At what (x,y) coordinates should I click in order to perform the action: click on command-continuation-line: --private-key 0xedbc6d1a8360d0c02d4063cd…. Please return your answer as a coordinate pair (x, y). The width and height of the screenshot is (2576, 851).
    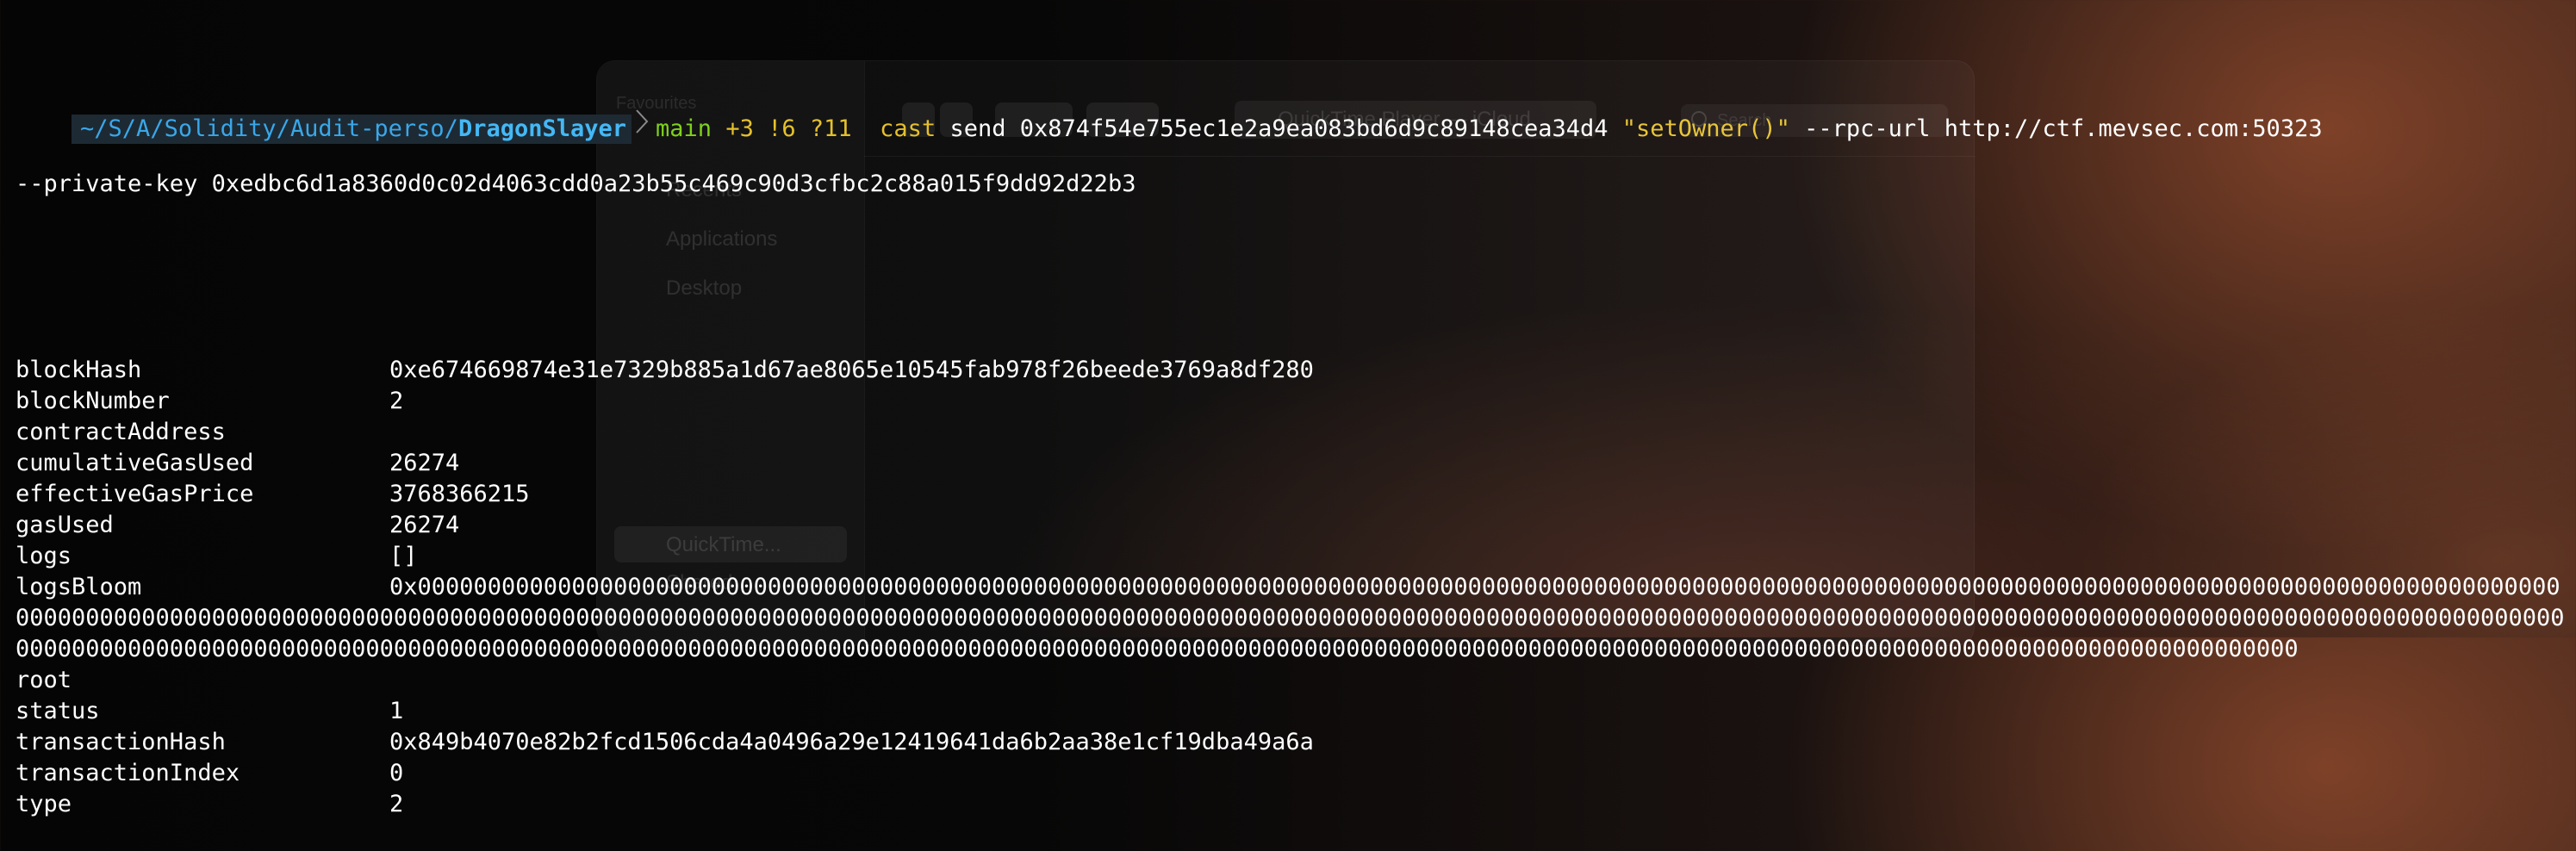
    Looking at the image, I should click on (1296, 184).